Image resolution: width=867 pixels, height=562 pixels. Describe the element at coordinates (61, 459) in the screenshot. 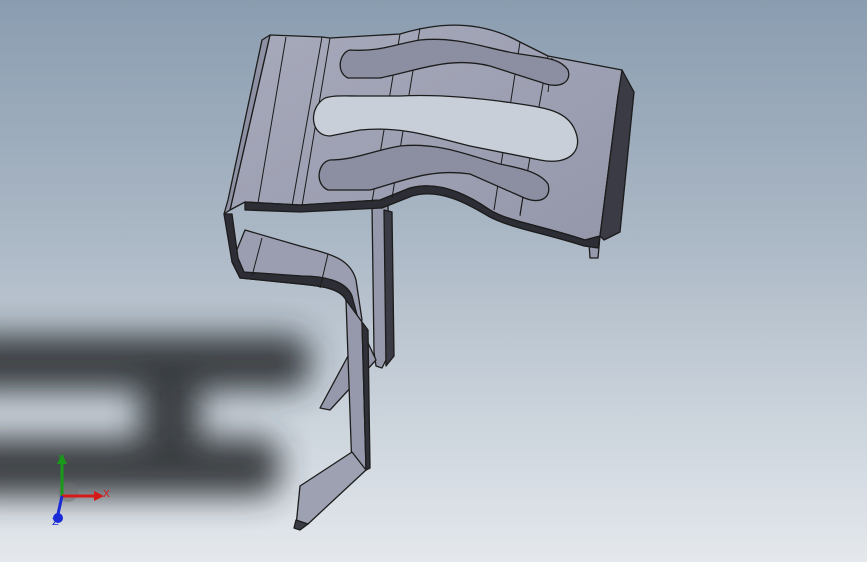

I see `triad-y-label: Y` at that location.